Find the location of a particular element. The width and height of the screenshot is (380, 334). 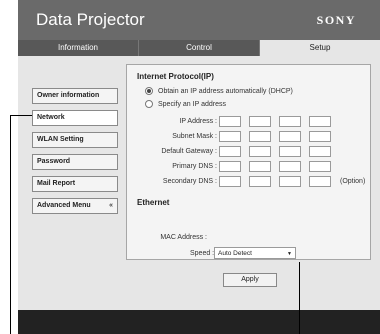

dropdown-arrow-icon: ▼ is located at coordinates (289, 254).